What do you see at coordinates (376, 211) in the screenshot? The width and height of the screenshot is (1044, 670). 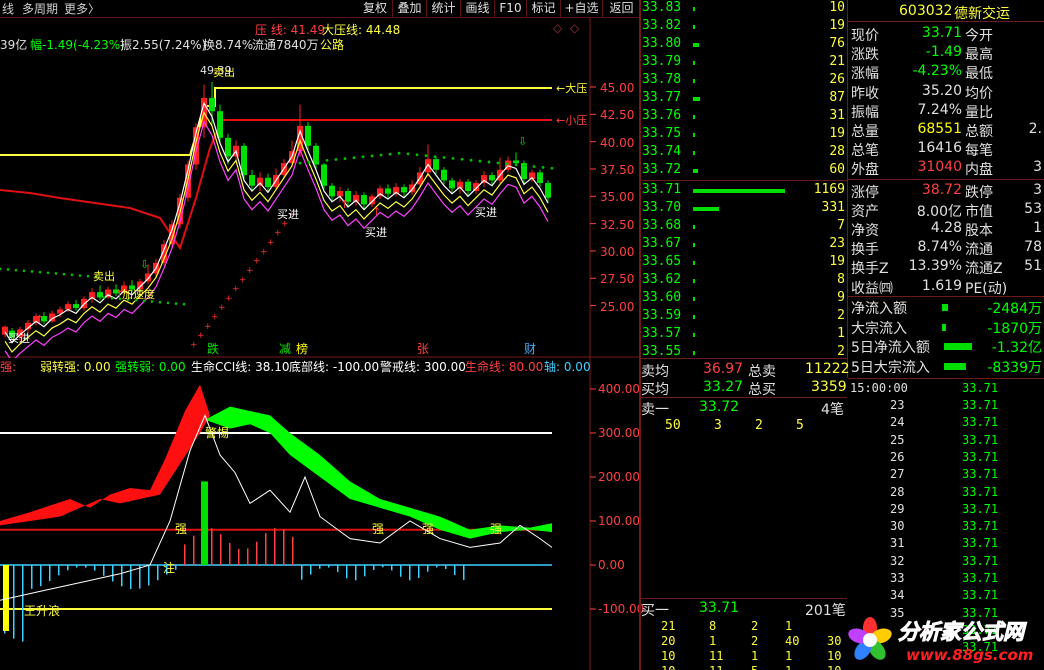 I see `arrow-up-icon: ↑` at bounding box center [376, 211].